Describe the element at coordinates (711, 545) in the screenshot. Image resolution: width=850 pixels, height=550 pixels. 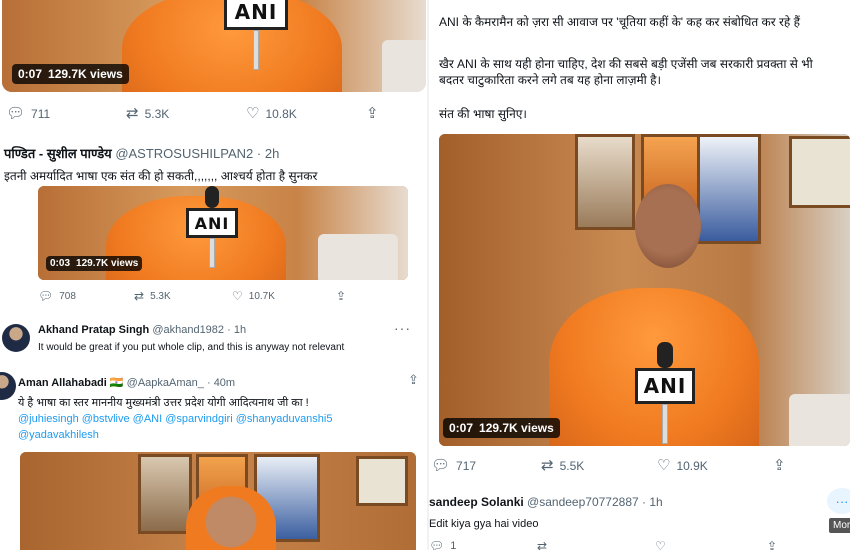
I see `like-button: ♡` at that location.